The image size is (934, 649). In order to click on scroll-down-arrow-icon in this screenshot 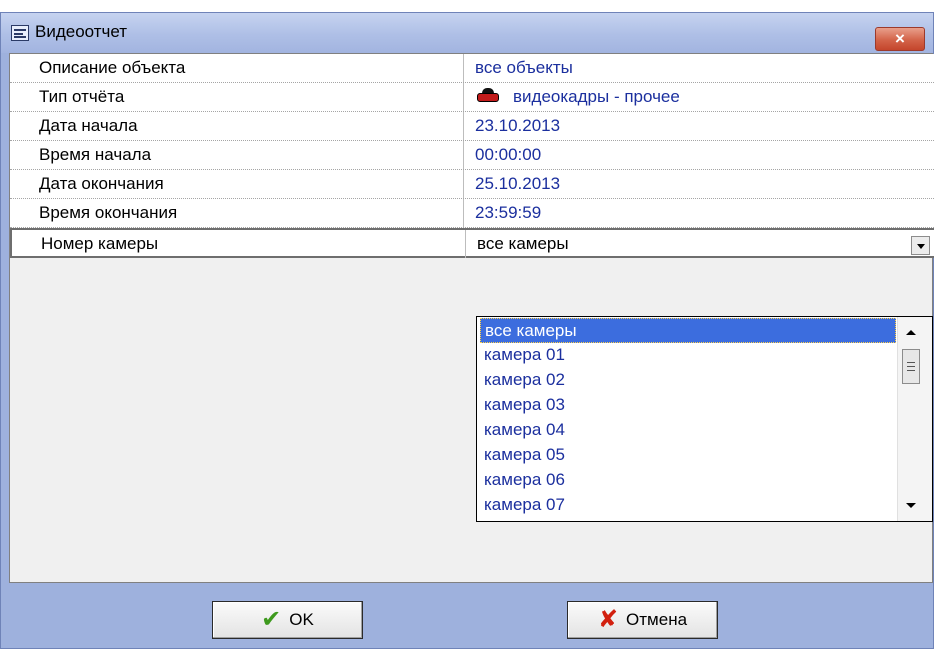, I will do `click(911, 505)`.